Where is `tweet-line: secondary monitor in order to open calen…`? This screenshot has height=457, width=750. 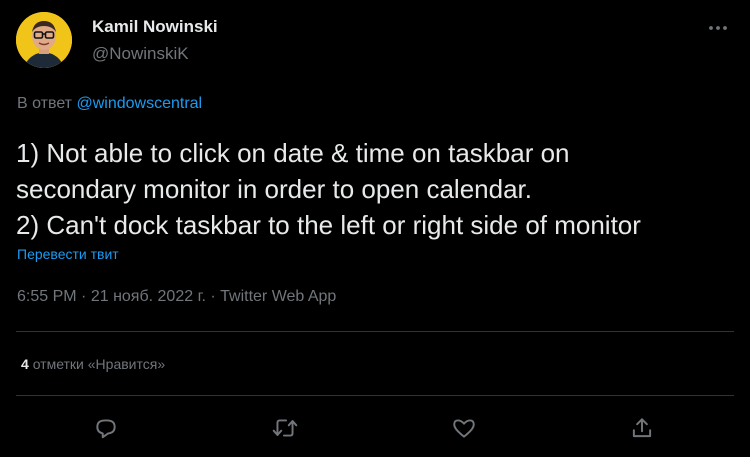
tweet-line: secondary monitor in order to open calen… is located at coordinates (274, 189).